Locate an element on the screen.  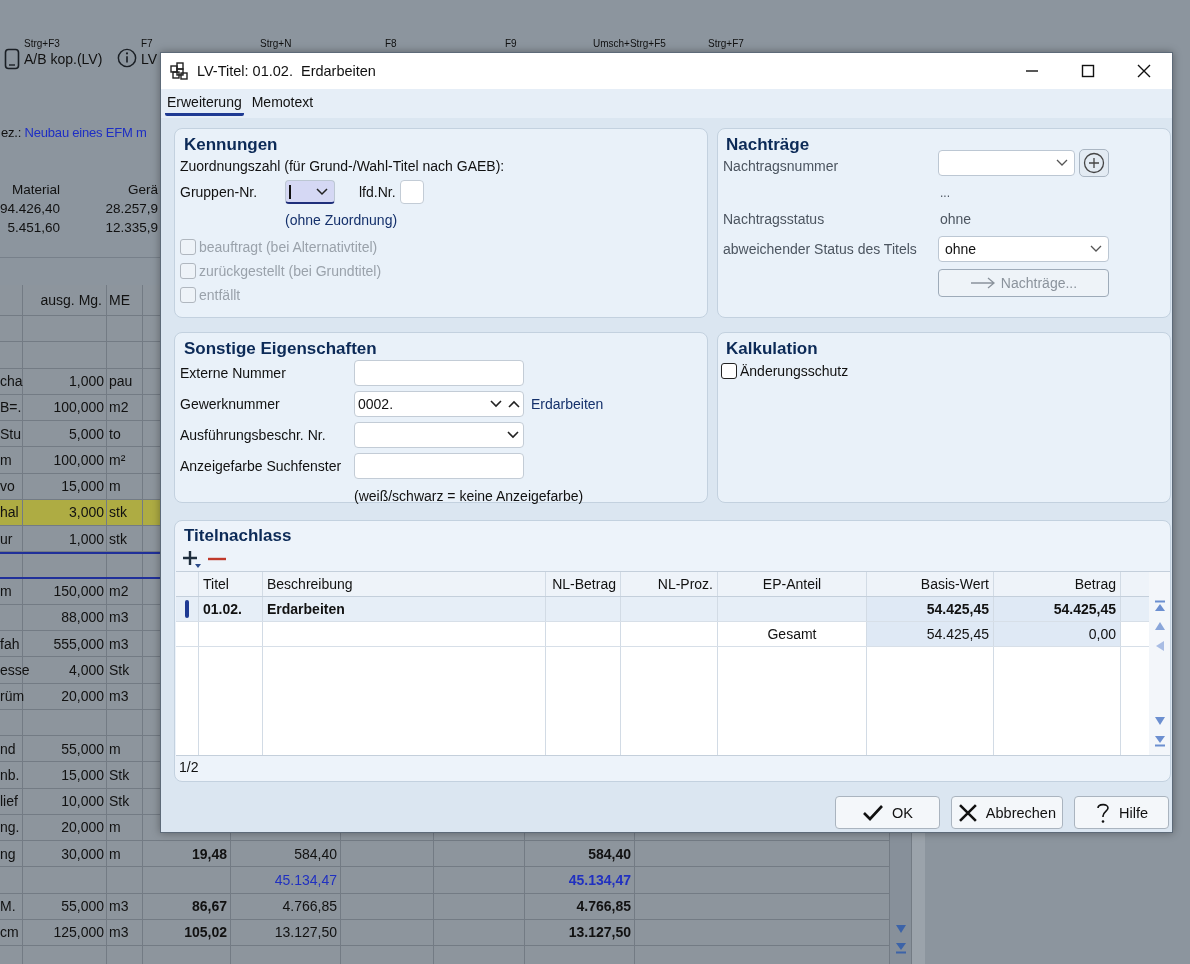
assignment-note: (ohne Zuordnung) is located at coordinates (342, 220).